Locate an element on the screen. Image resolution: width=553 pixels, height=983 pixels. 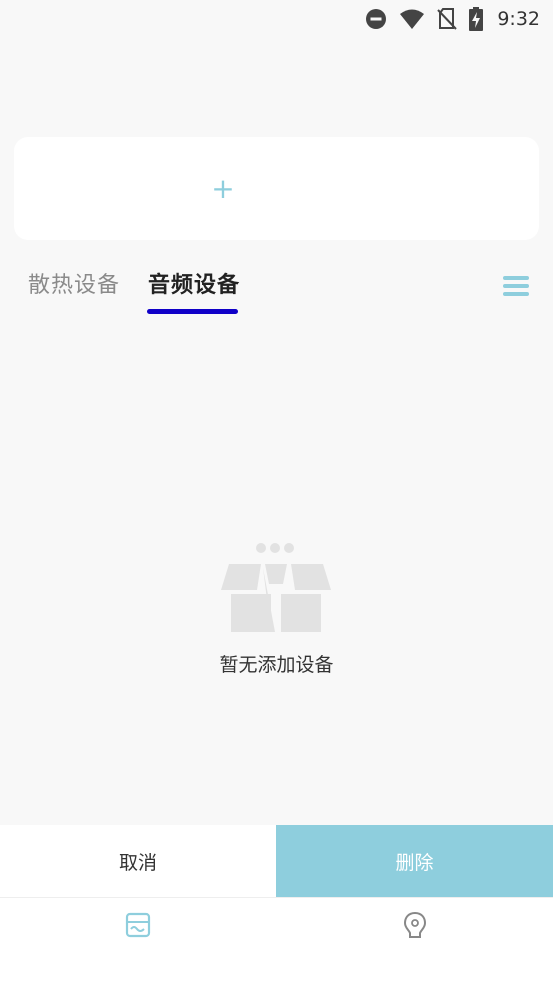
add-device-button: + is located at coordinates (223, 189).